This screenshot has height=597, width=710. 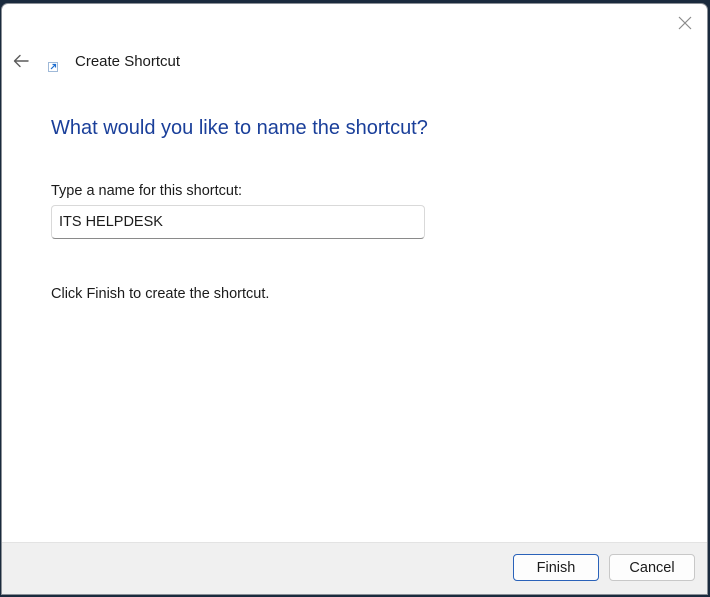 I want to click on close-icon, so click(x=685, y=23).